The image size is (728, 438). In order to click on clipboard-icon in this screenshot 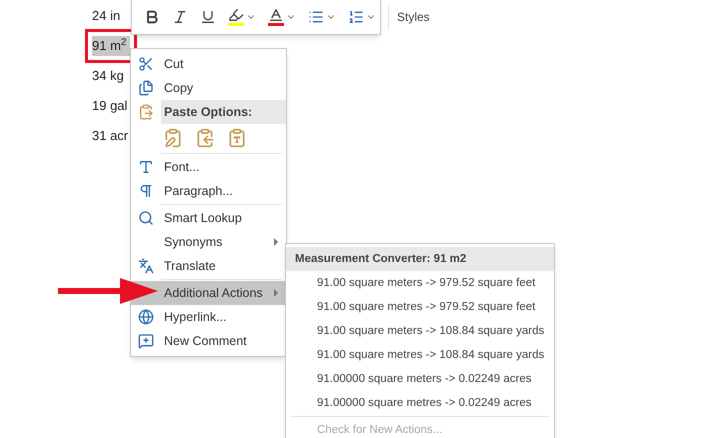, I will do `click(146, 112)`.